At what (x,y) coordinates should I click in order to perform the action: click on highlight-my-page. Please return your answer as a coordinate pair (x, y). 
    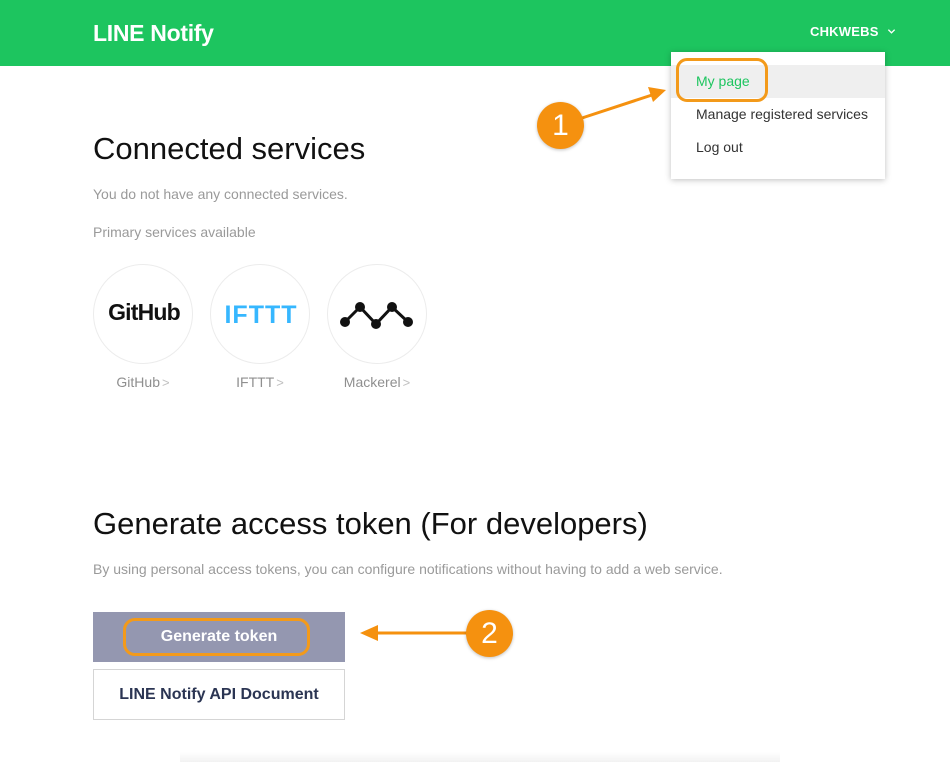
    Looking at the image, I should click on (722, 80).